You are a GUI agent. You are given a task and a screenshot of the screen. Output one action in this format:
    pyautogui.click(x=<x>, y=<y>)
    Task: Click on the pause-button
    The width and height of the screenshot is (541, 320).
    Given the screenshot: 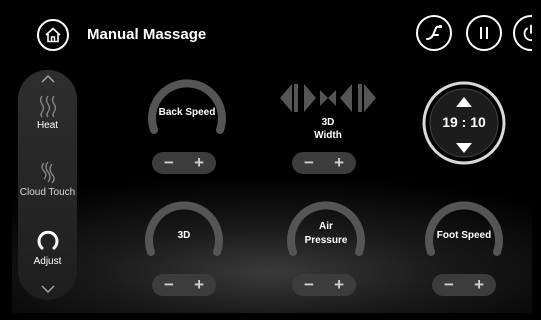 What is the action you would take?
    pyautogui.click(x=484, y=33)
    